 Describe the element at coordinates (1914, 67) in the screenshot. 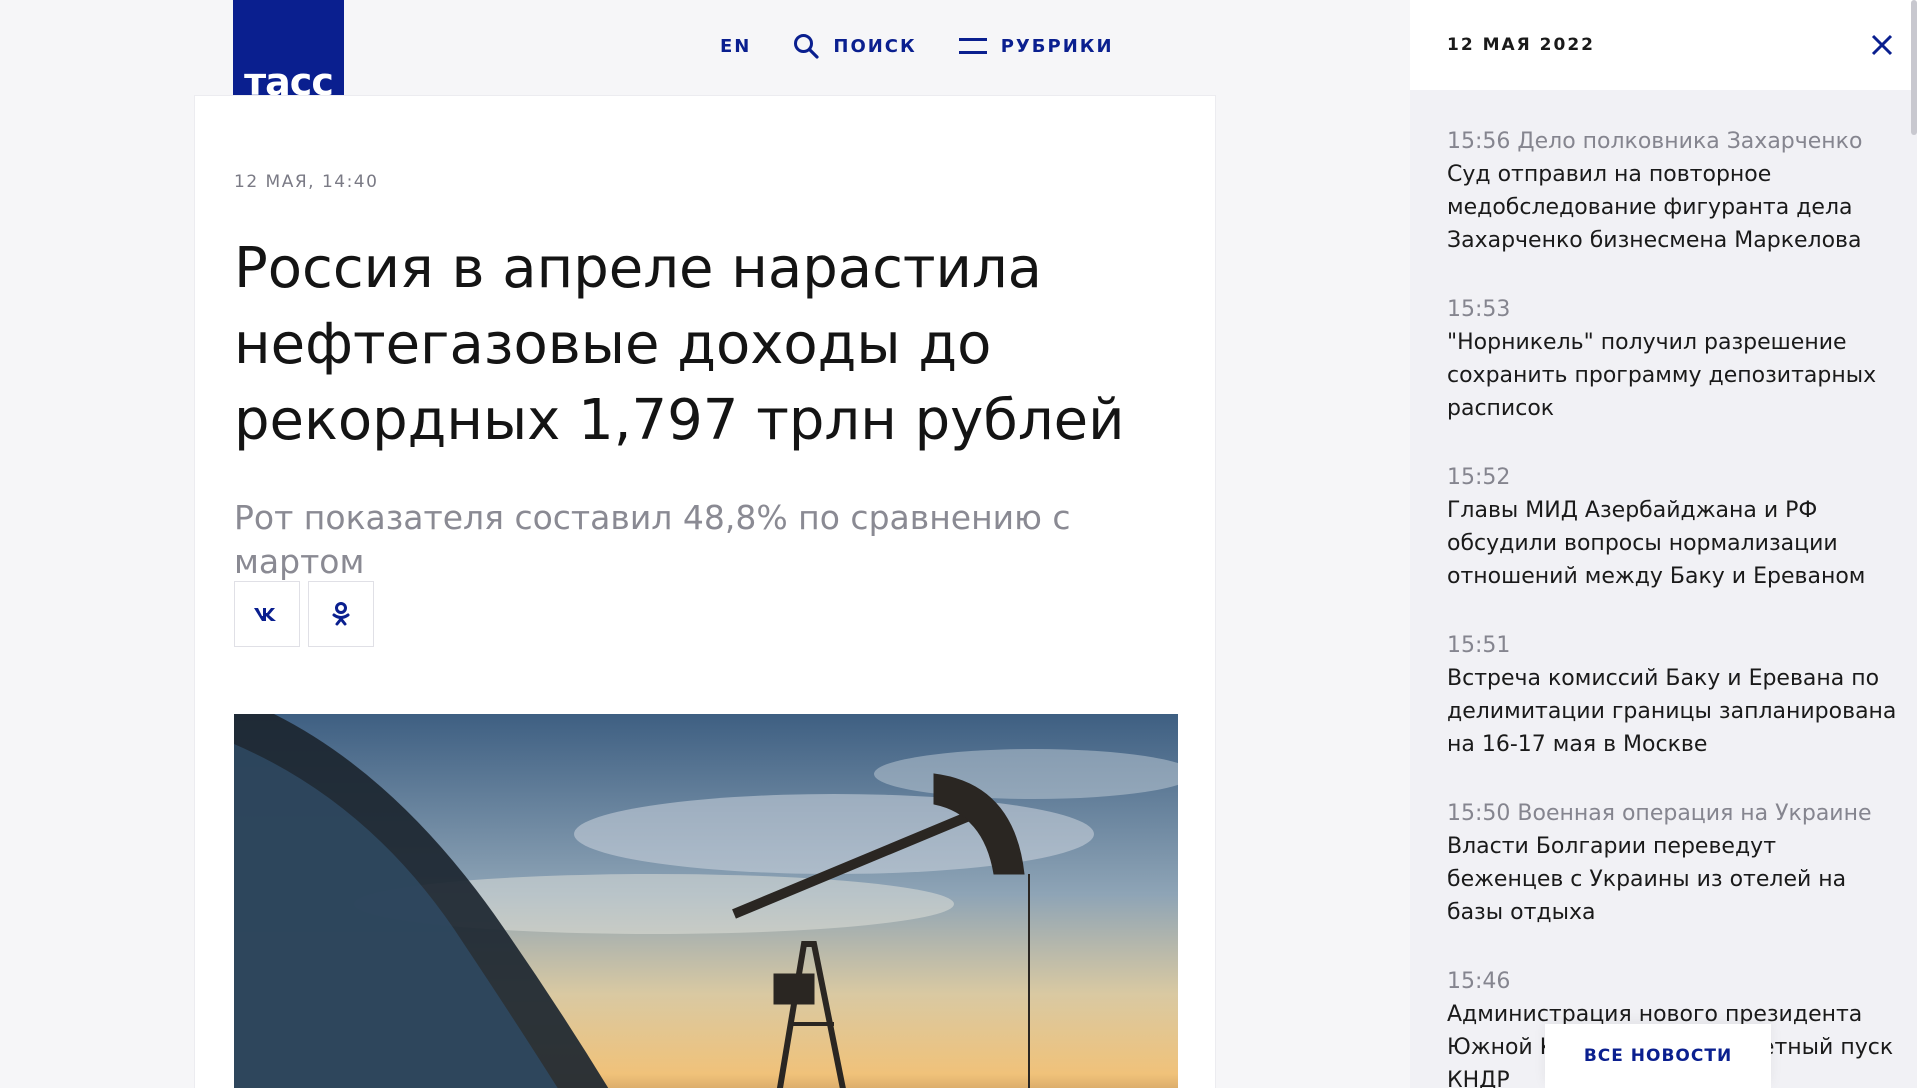

I see `news-feed-scrollbar` at that location.